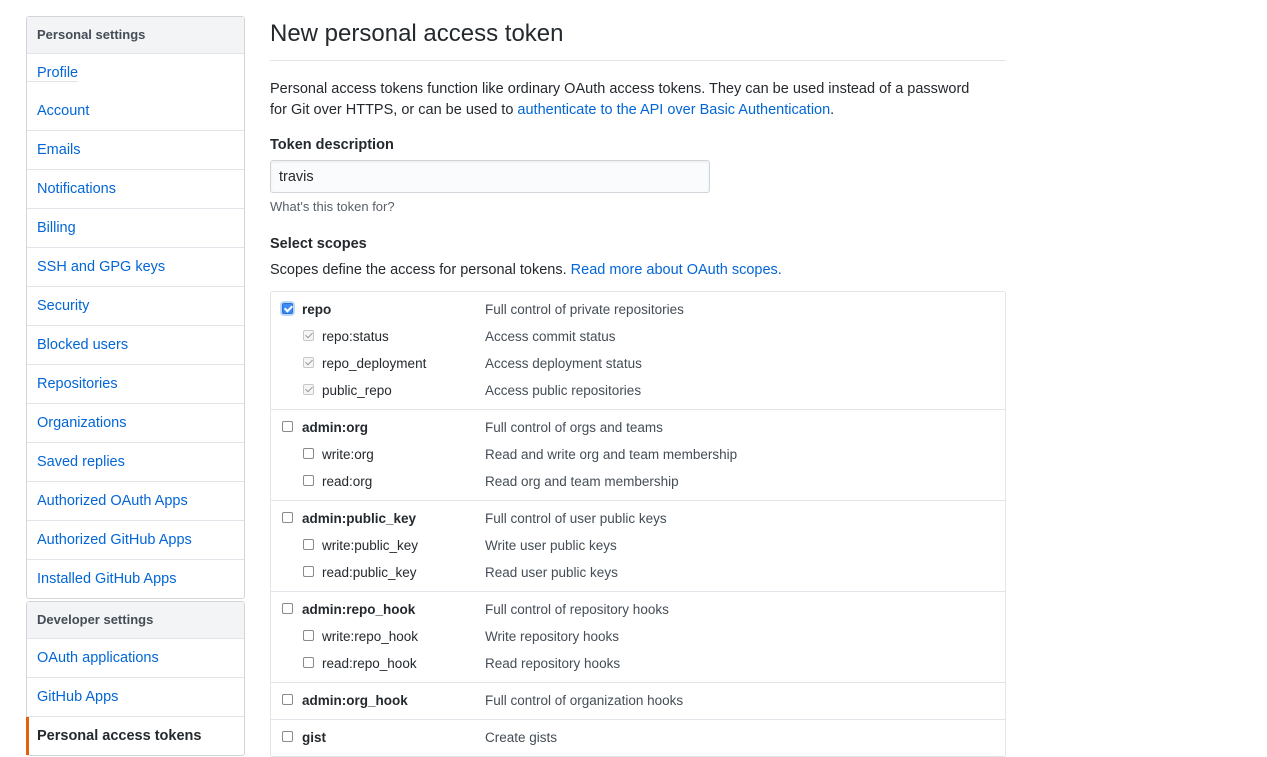  What do you see at coordinates (359, 518) in the screenshot?
I see `scope-name: admin:public_key` at bounding box center [359, 518].